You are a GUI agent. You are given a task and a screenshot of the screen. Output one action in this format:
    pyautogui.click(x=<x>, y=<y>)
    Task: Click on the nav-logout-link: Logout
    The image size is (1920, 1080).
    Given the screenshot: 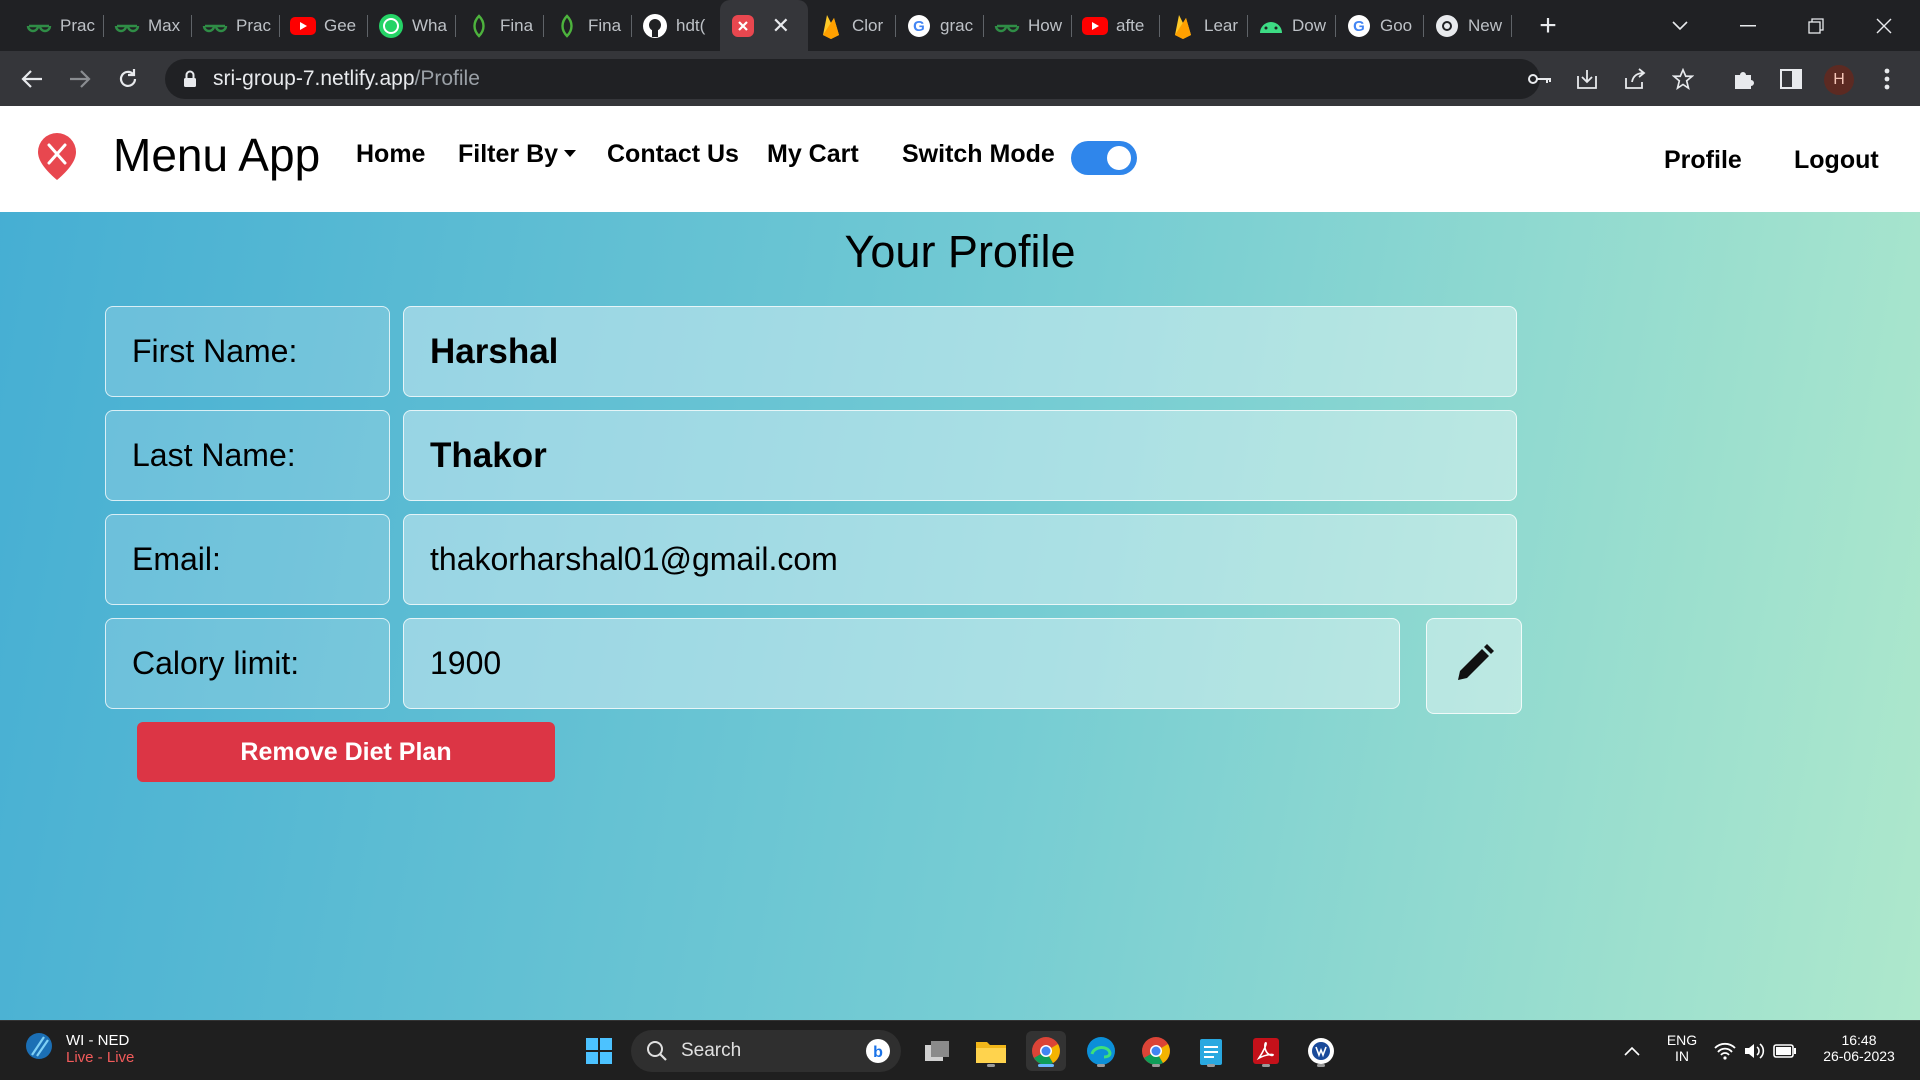 What is the action you would take?
    pyautogui.click(x=1836, y=160)
    